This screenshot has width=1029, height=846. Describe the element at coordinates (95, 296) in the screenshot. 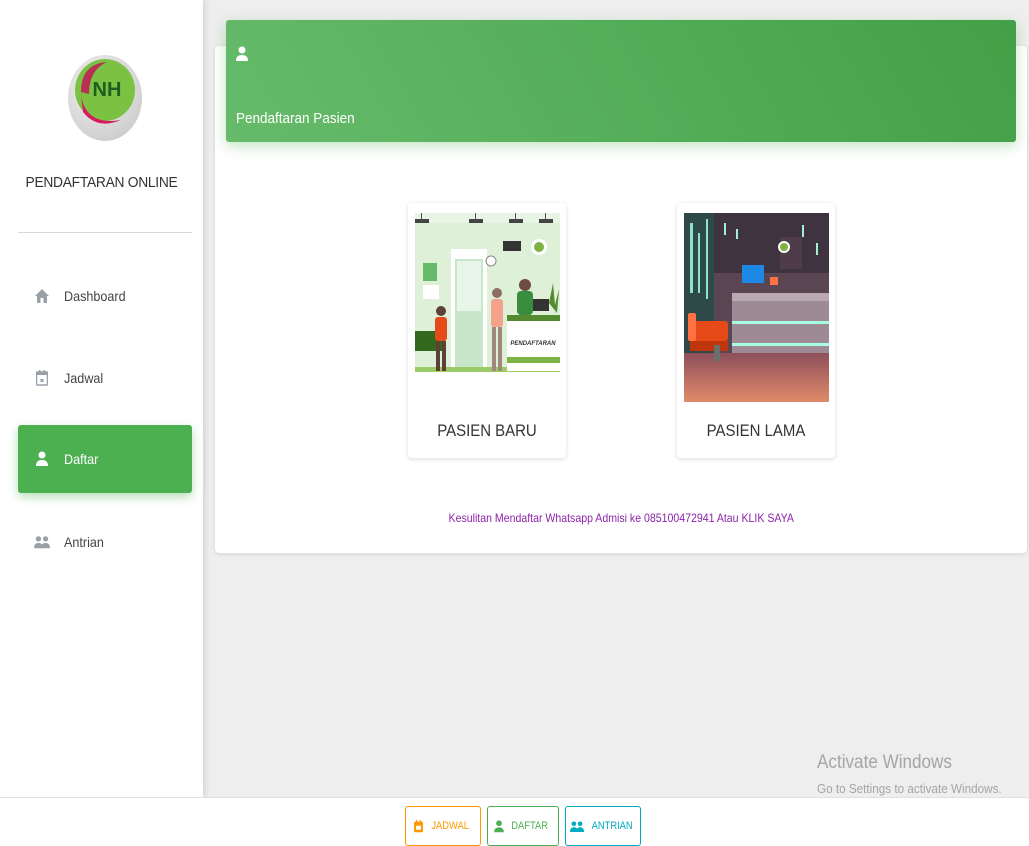

I see `sidebar-item-label: Dashboard` at that location.